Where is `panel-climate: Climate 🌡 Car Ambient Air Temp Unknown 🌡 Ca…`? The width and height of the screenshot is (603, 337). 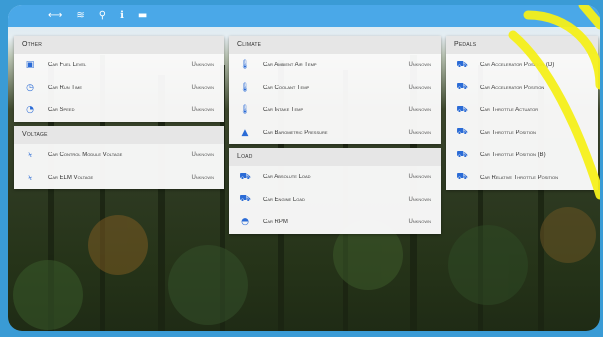
panel-climate: Climate 🌡 Car Ambient Air Temp Unknown 🌡 Ca… is located at coordinates (335, 90).